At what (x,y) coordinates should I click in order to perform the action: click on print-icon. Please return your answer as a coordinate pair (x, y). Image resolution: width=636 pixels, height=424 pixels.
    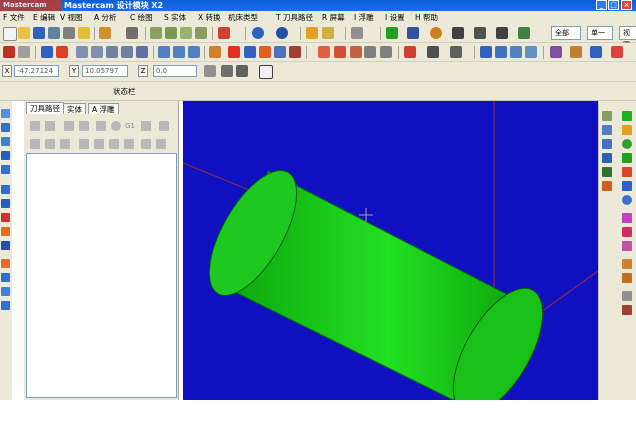
    Looking at the image, I should click on (69, 33).